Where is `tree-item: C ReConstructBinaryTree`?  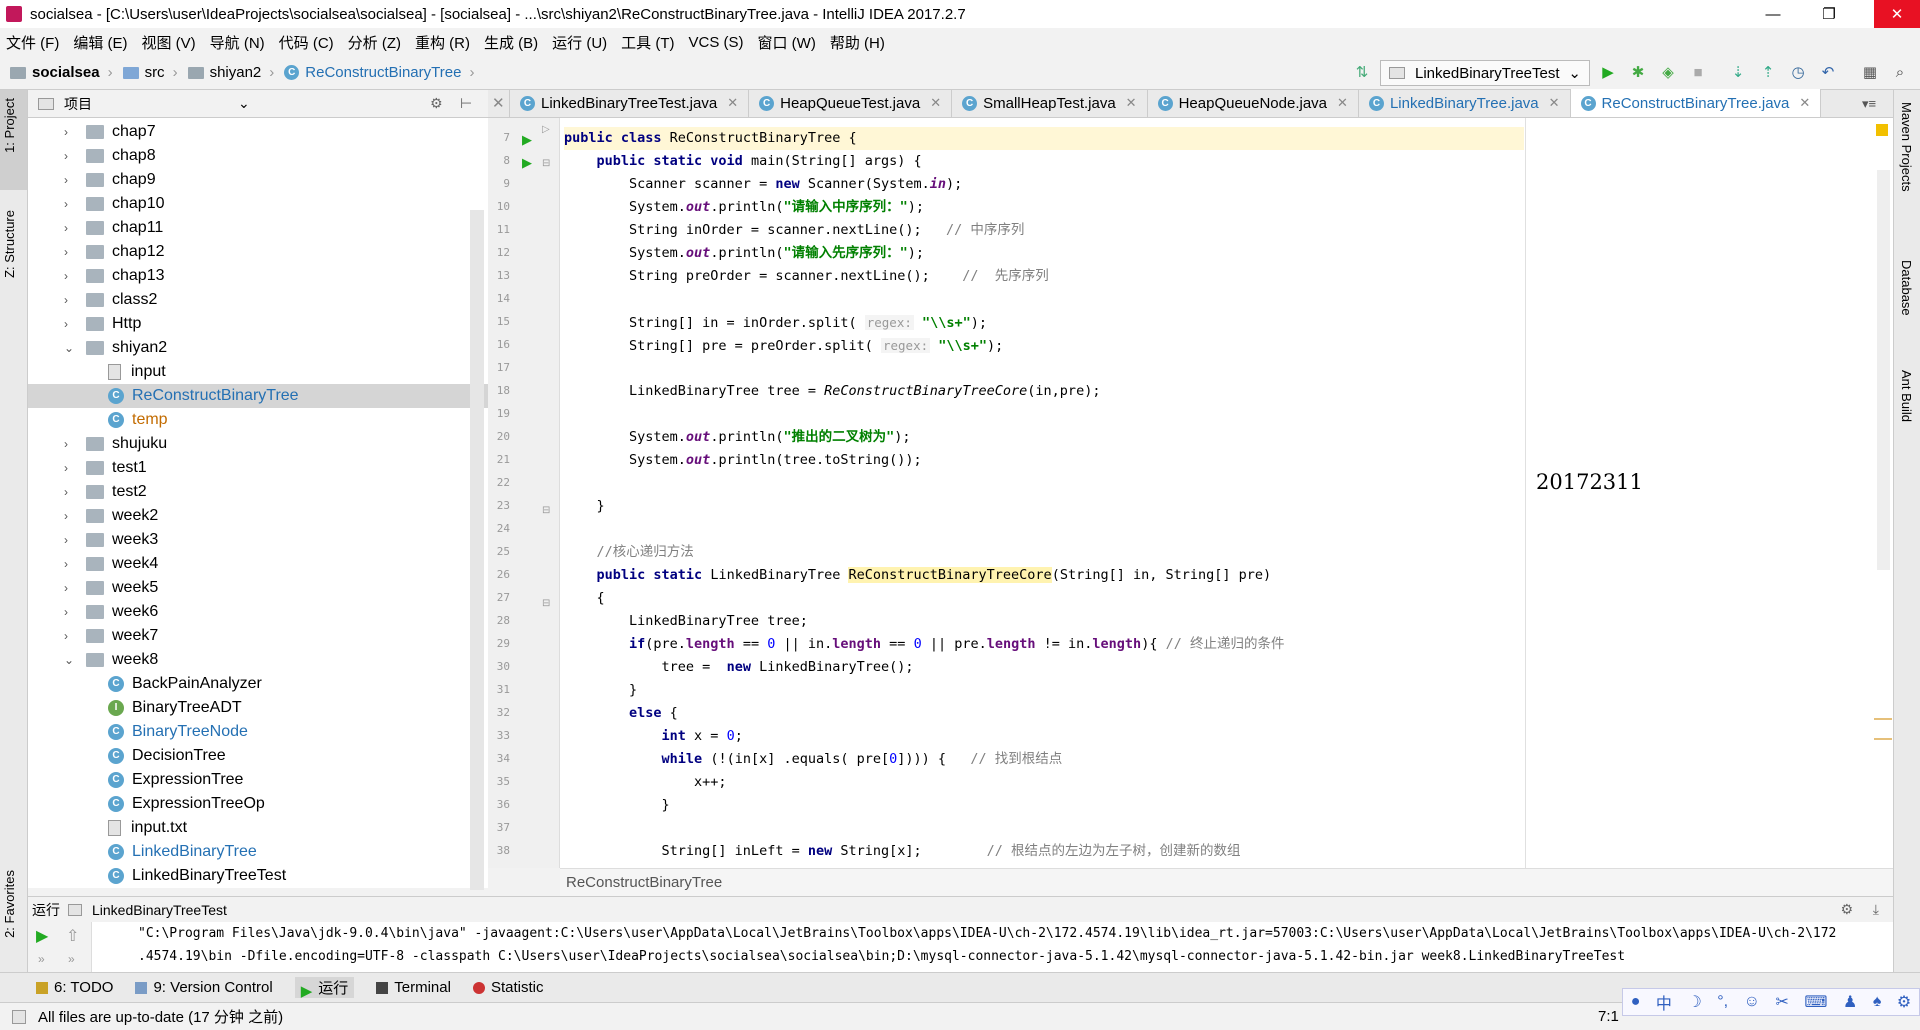
tree-item: C ReConstructBinaryTree is located at coordinates (203, 396).